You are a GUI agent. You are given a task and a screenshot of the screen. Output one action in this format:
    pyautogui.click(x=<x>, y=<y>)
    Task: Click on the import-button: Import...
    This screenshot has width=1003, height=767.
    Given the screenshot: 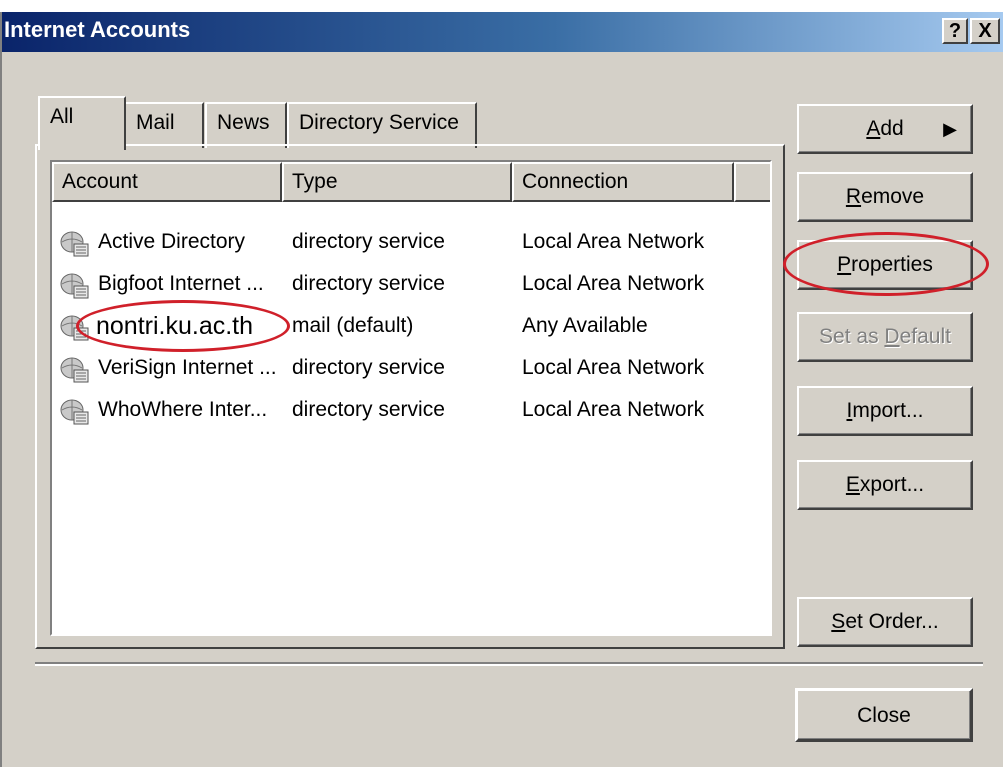 What is the action you would take?
    pyautogui.click(x=885, y=411)
    